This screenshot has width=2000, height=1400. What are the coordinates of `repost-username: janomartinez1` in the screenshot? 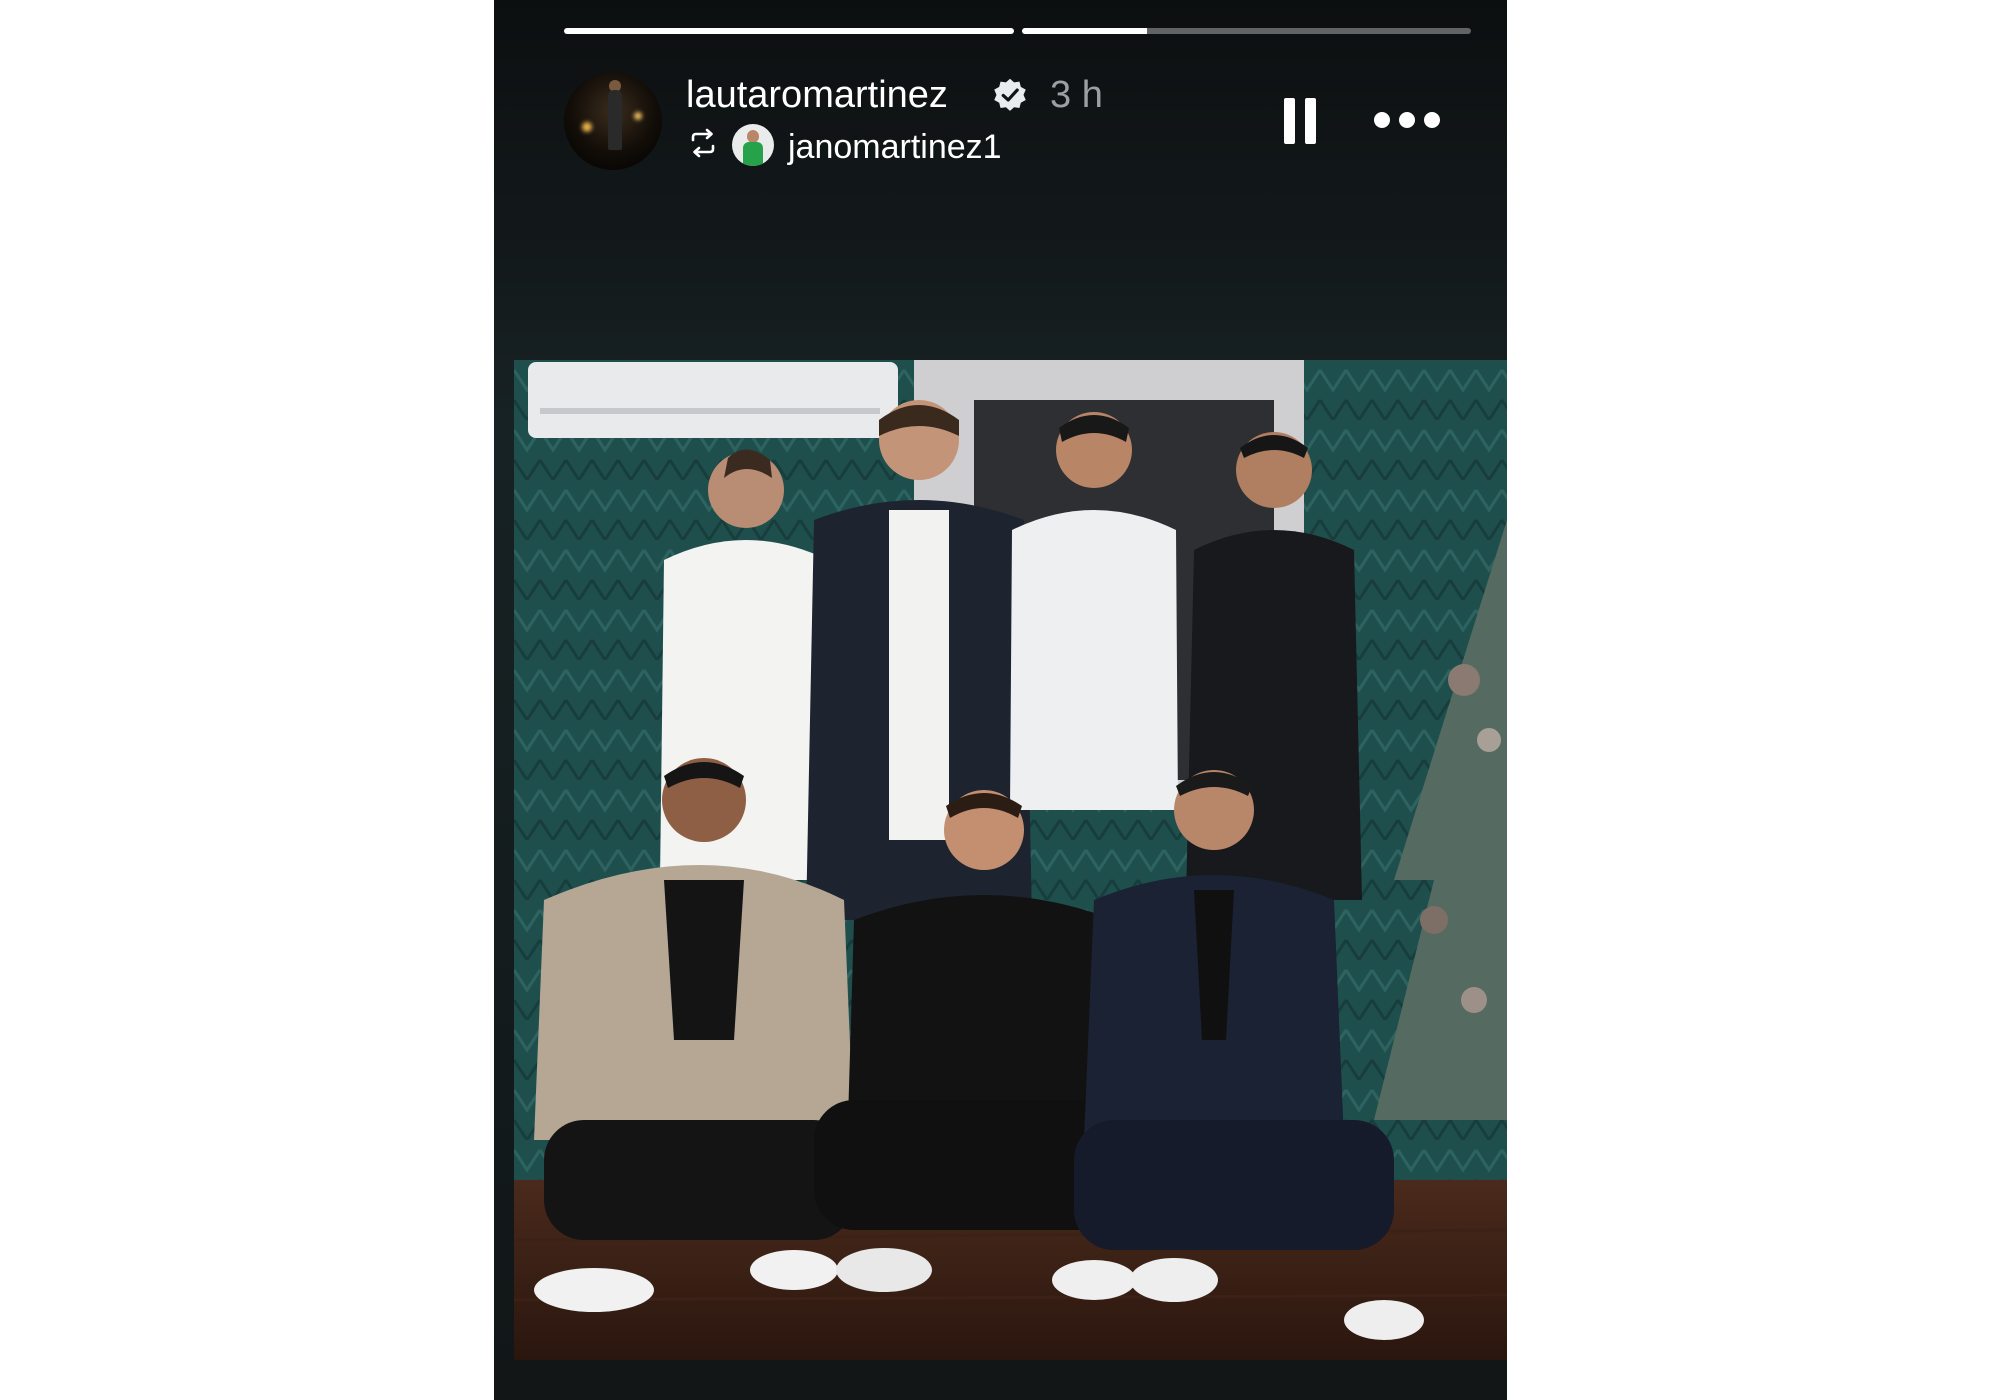 It's located at (895, 147).